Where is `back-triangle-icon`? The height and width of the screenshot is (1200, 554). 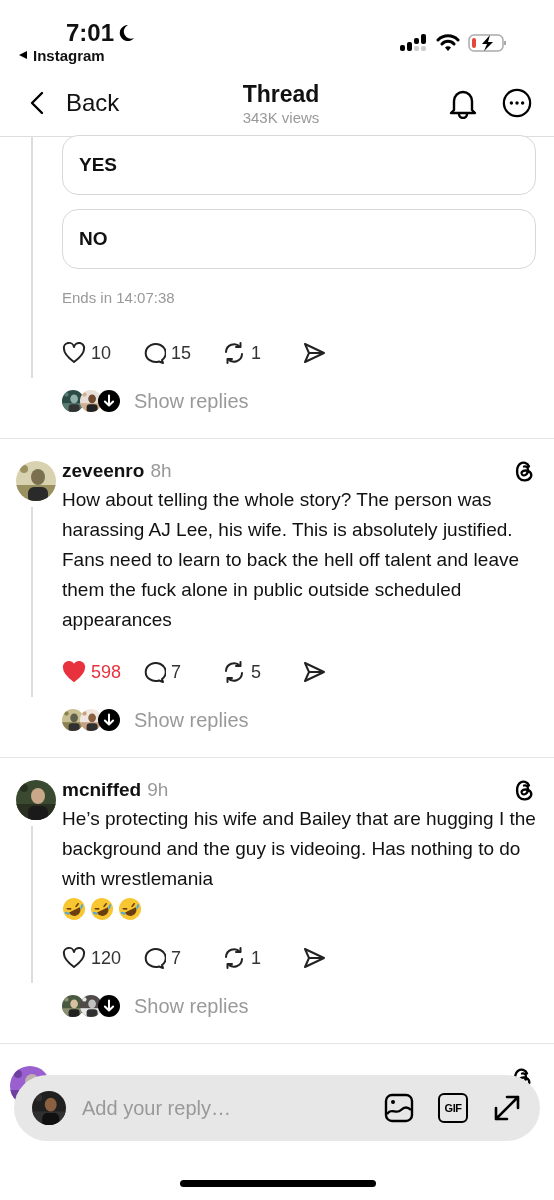 back-triangle-icon is located at coordinates (23, 55).